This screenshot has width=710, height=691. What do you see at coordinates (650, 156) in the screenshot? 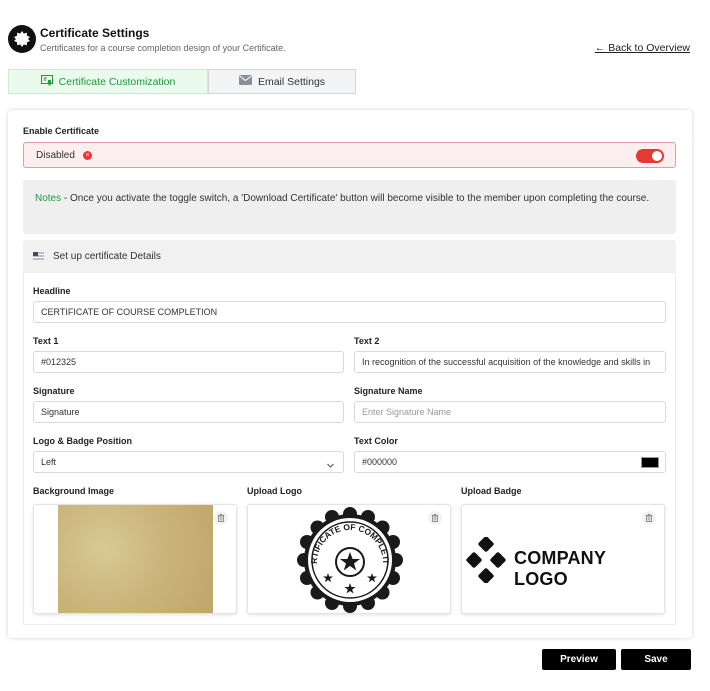
I see `enable-certificate-toggle` at bounding box center [650, 156].